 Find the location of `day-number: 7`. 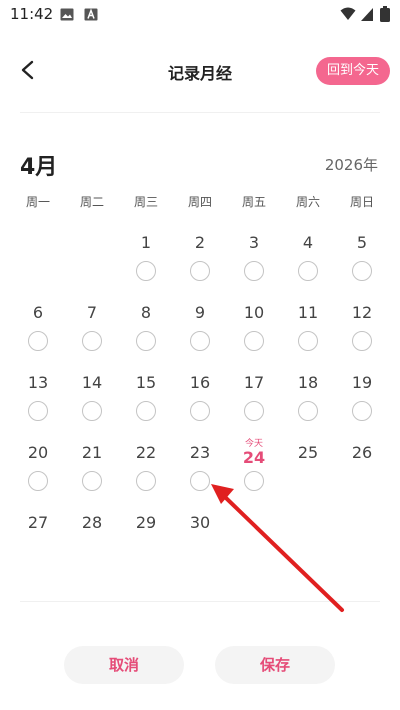

day-number: 7 is located at coordinates (92, 312).